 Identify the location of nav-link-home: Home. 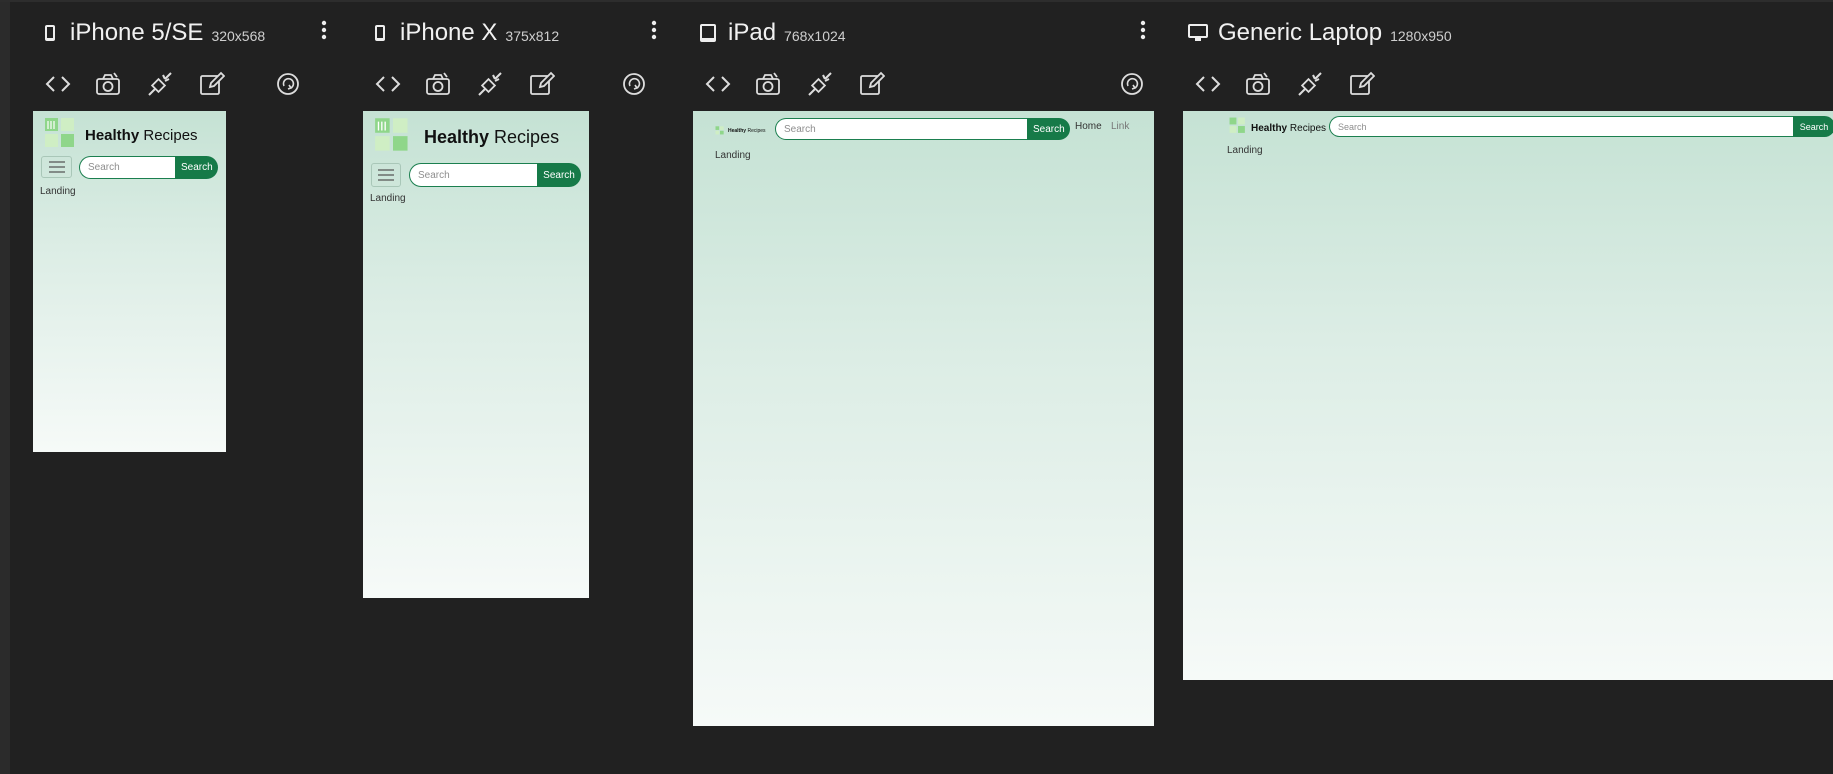
(1088, 126).